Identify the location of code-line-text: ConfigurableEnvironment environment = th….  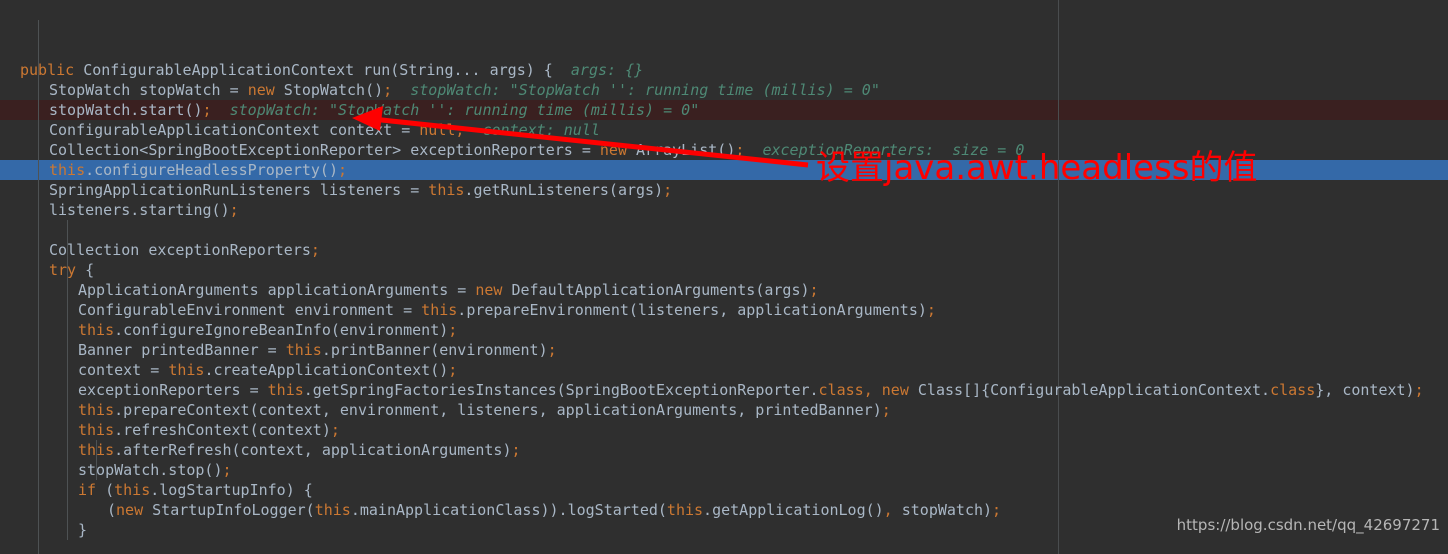
(468, 310).